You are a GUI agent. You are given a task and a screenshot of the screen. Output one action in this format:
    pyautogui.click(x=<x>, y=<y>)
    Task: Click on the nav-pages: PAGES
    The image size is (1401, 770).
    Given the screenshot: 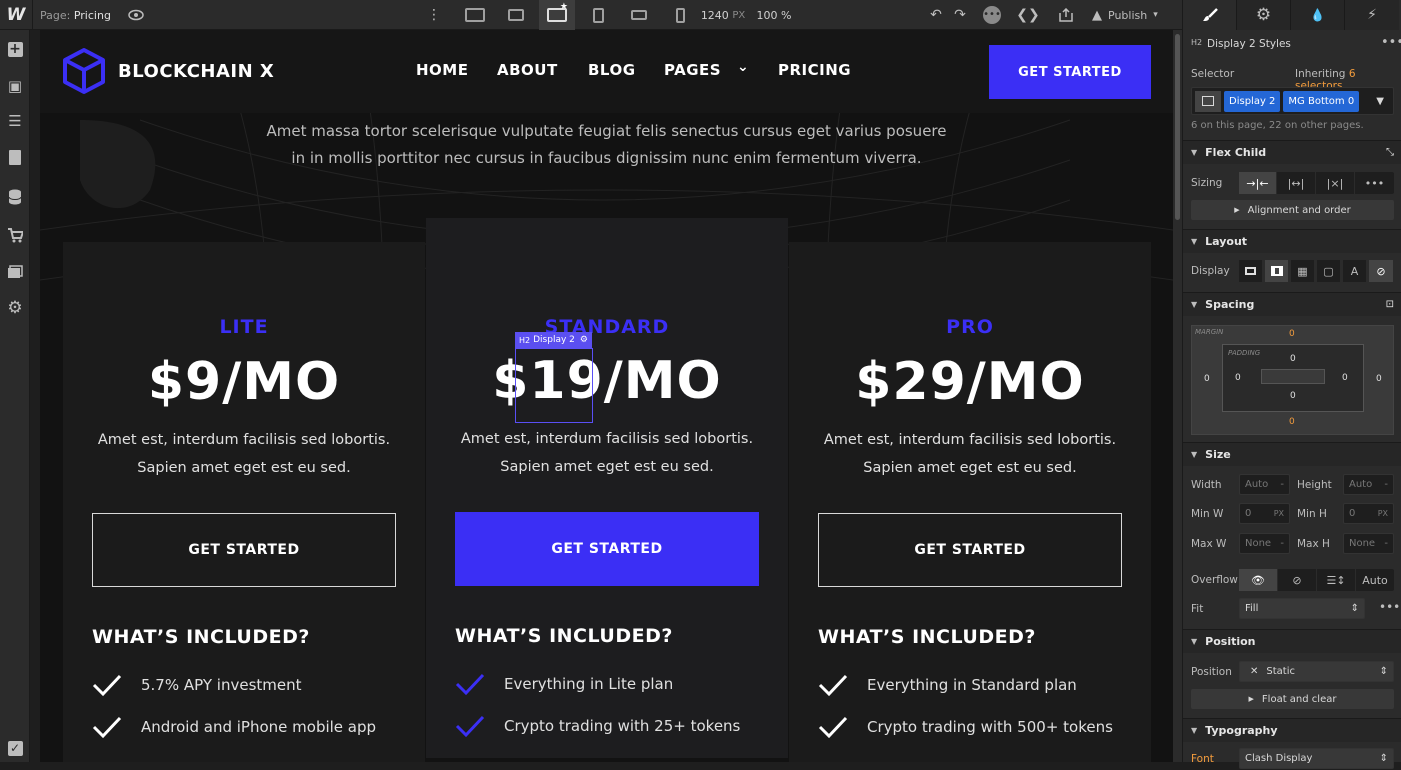 What is the action you would take?
    pyautogui.click(x=692, y=70)
    